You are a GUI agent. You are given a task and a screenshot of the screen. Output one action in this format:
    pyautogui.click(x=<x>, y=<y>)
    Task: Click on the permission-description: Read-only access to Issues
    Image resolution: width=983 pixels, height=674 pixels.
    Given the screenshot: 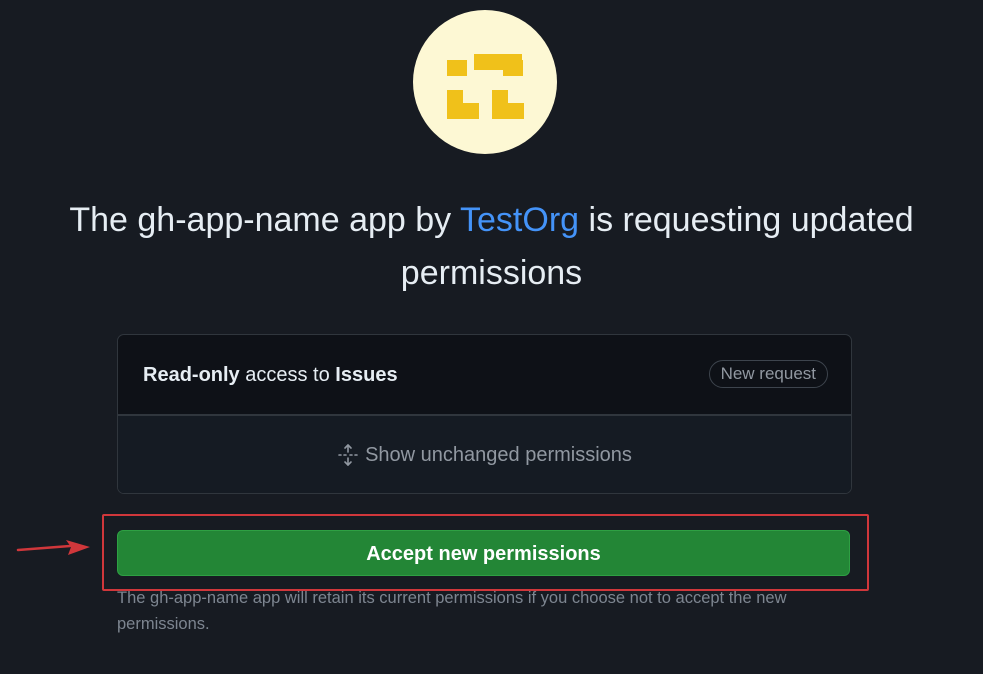 What is the action you would take?
    pyautogui.click(x=270, y=375)
    